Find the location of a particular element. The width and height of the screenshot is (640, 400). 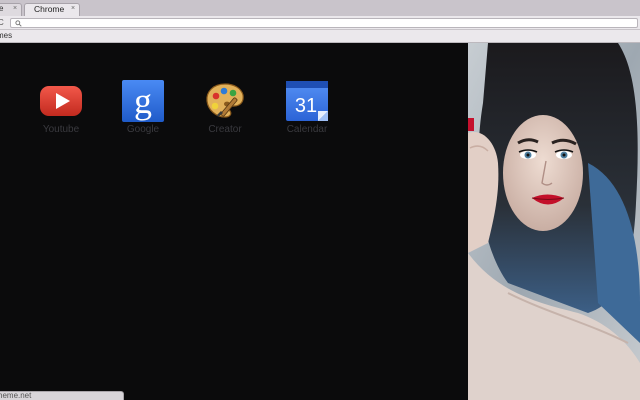

app-creator: Creator is located at coordinates (225, 108).